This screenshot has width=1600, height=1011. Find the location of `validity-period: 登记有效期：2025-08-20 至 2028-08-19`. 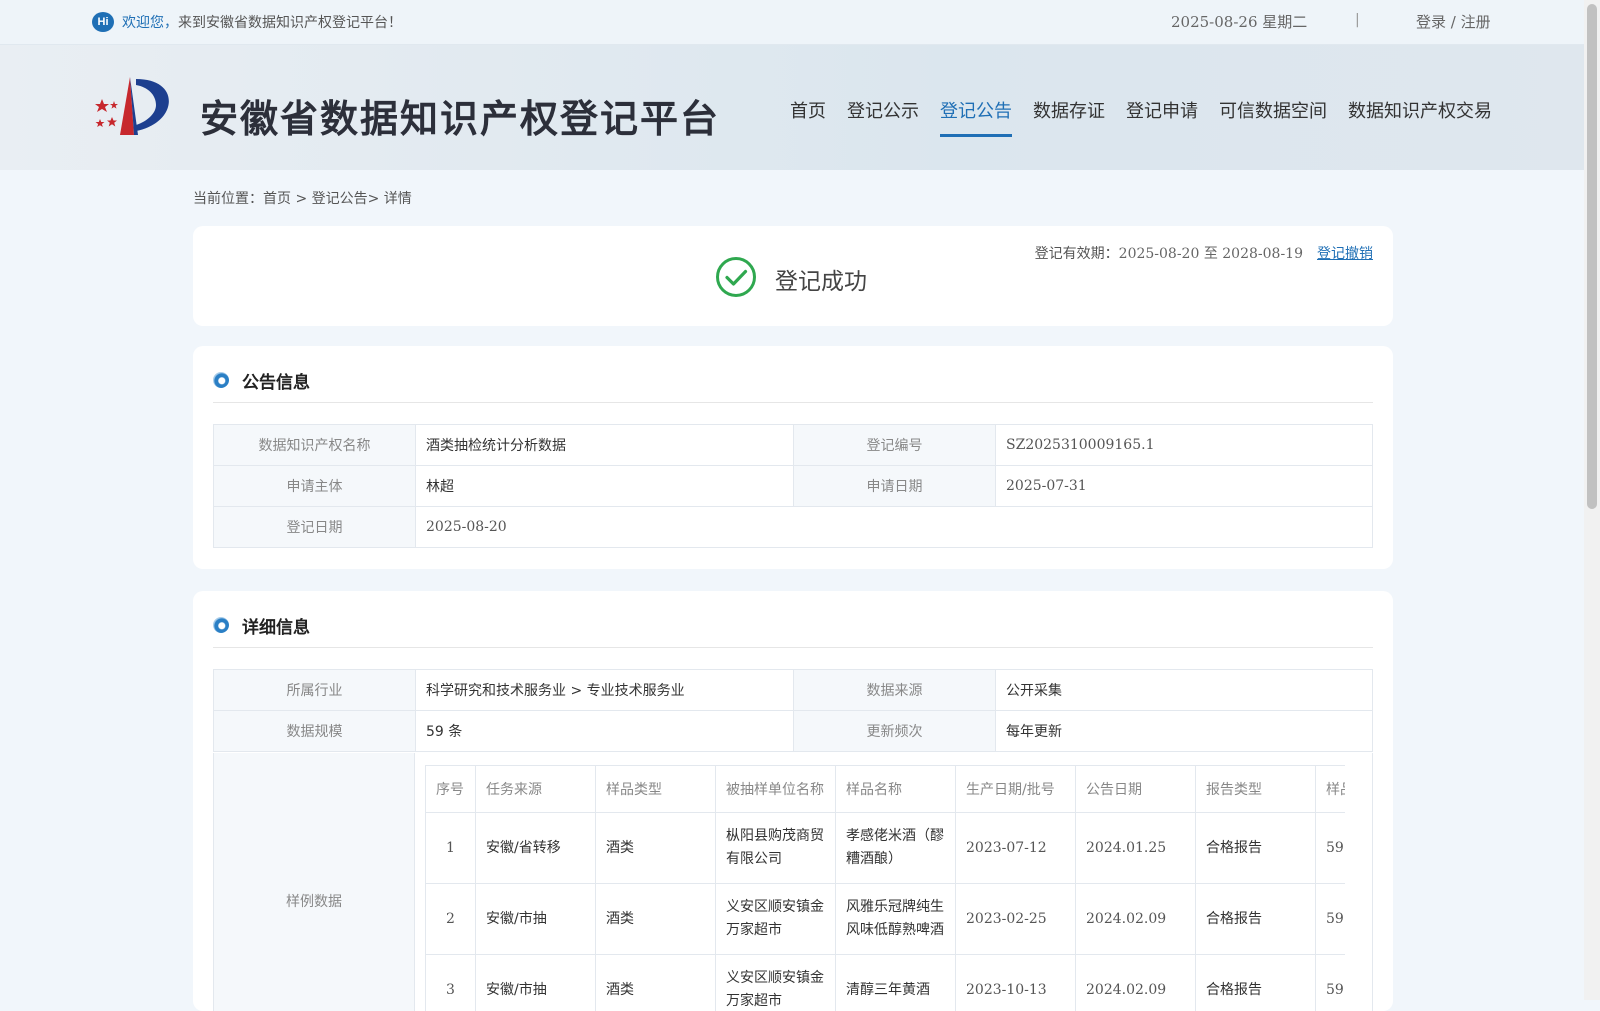

validity-period: 登记有效期：2025-08-20 至 2028-08-19 is located at coordinates (1169, 253).